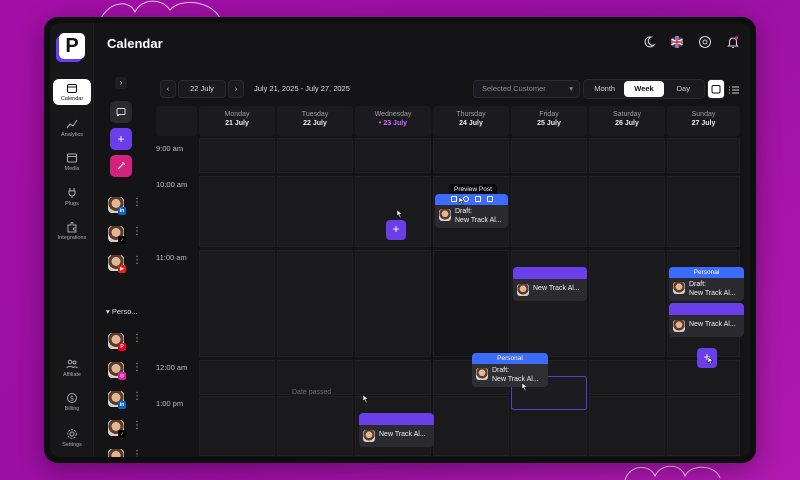 Image resolution: width=800 pixels, height=480 pixels. What do you see at coordinates (125, 342) in the screenshot?
I see `channel-pinterest: P ⋮` at bounding box center [125, 342].